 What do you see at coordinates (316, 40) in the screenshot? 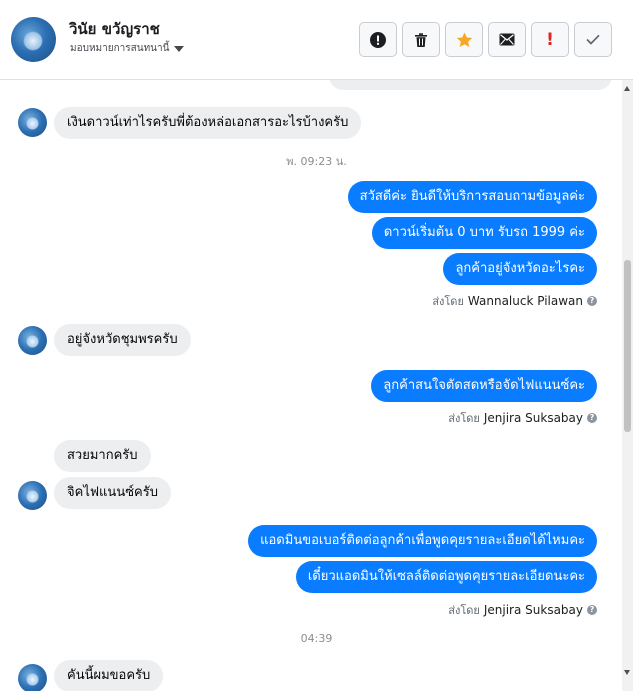
I see `conversation-header: วินัย ขวัญราช มอบหมายการสนทนานี้ !` at bounding box center [316, 40].